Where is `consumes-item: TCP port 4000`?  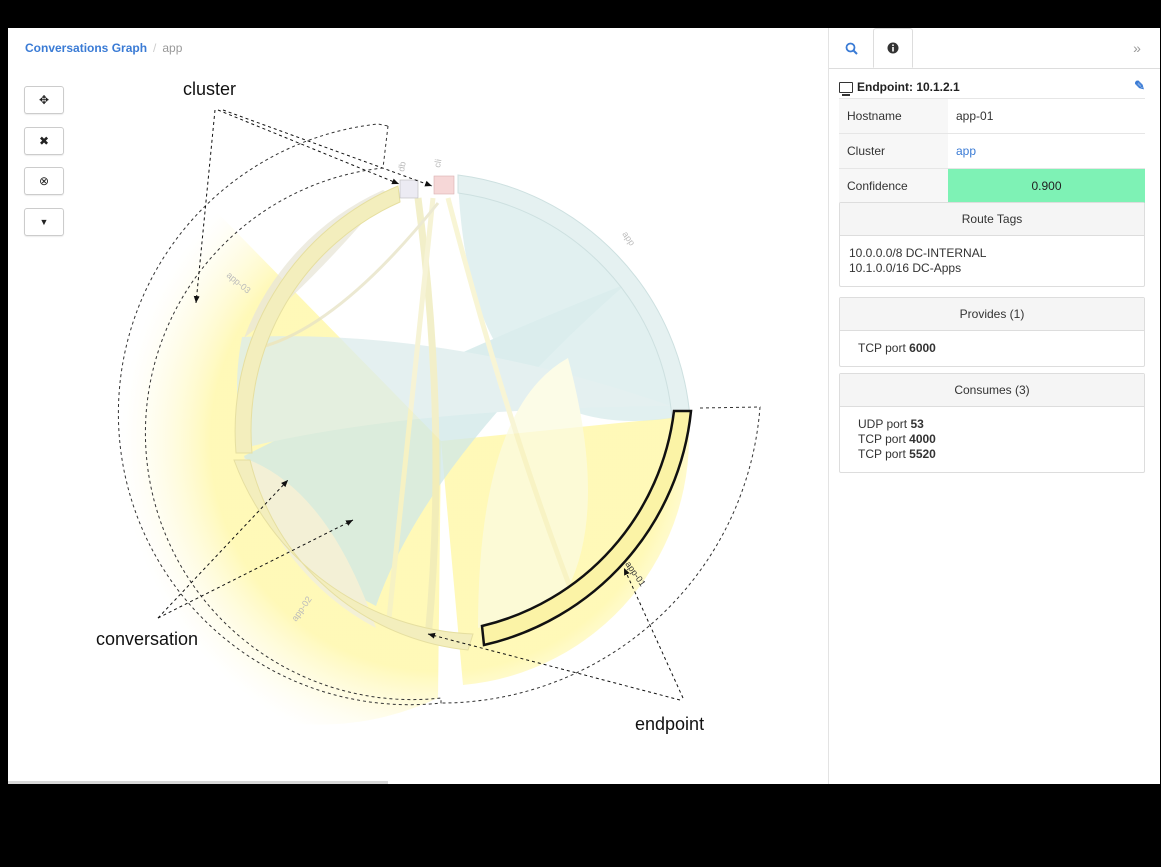
consumes-item: TCP port 4000 is located at coordinates (897, 439).